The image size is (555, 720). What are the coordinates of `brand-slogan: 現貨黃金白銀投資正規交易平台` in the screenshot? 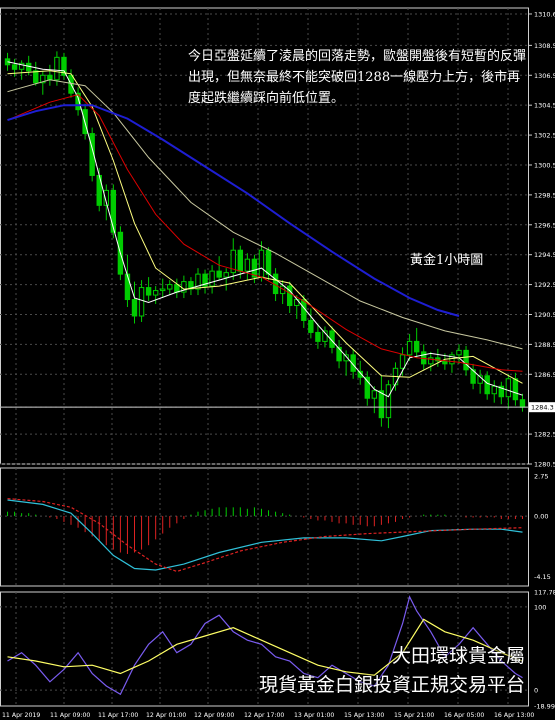 It's located at (391, 685).